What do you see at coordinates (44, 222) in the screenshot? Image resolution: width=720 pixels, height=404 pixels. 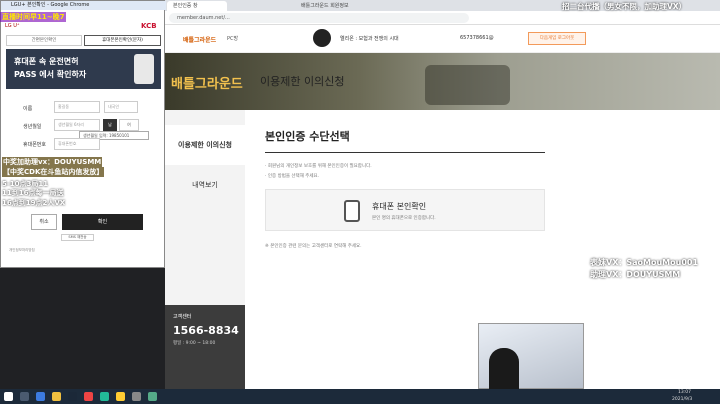 I see `cancel-button: 취소` at bounding box center [44, 222].